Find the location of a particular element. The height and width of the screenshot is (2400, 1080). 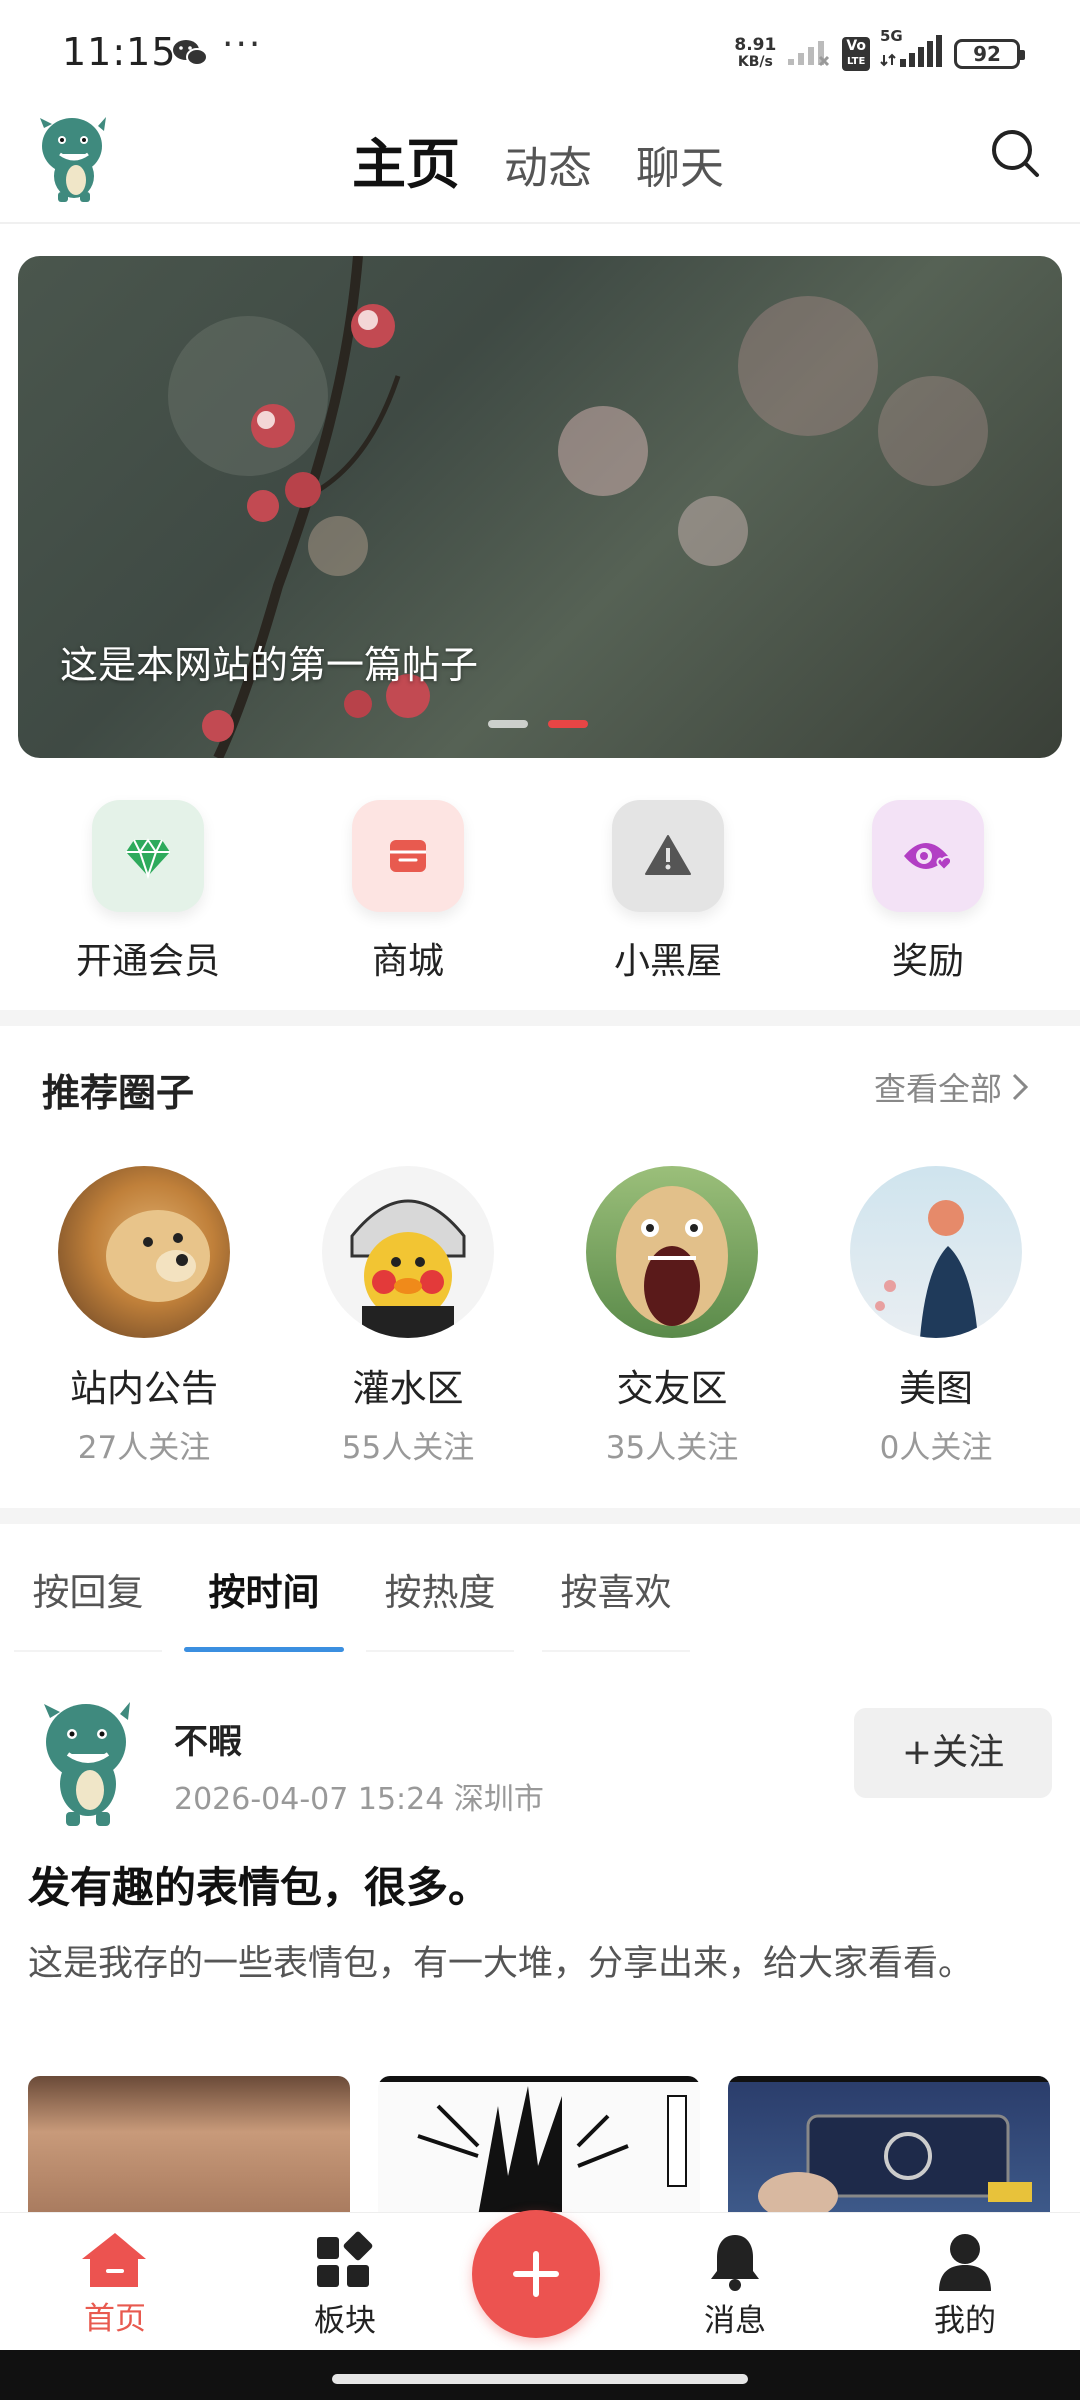

bottom-nav-messages: 消息 is located at coordinates (735, 2281).